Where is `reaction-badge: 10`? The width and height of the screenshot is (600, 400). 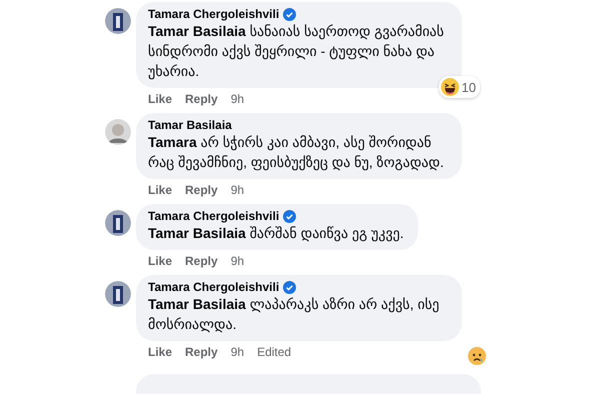 reaction-badge: 10 is located at coordinates (459, 87).